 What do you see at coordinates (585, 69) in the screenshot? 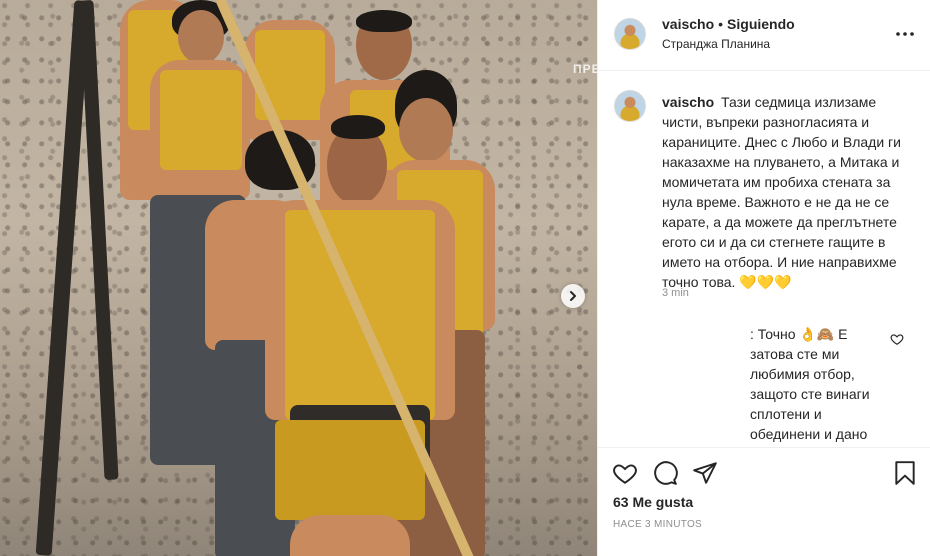
I see `tv-watermark: ПРЕ` at bounding box center [585, 69].